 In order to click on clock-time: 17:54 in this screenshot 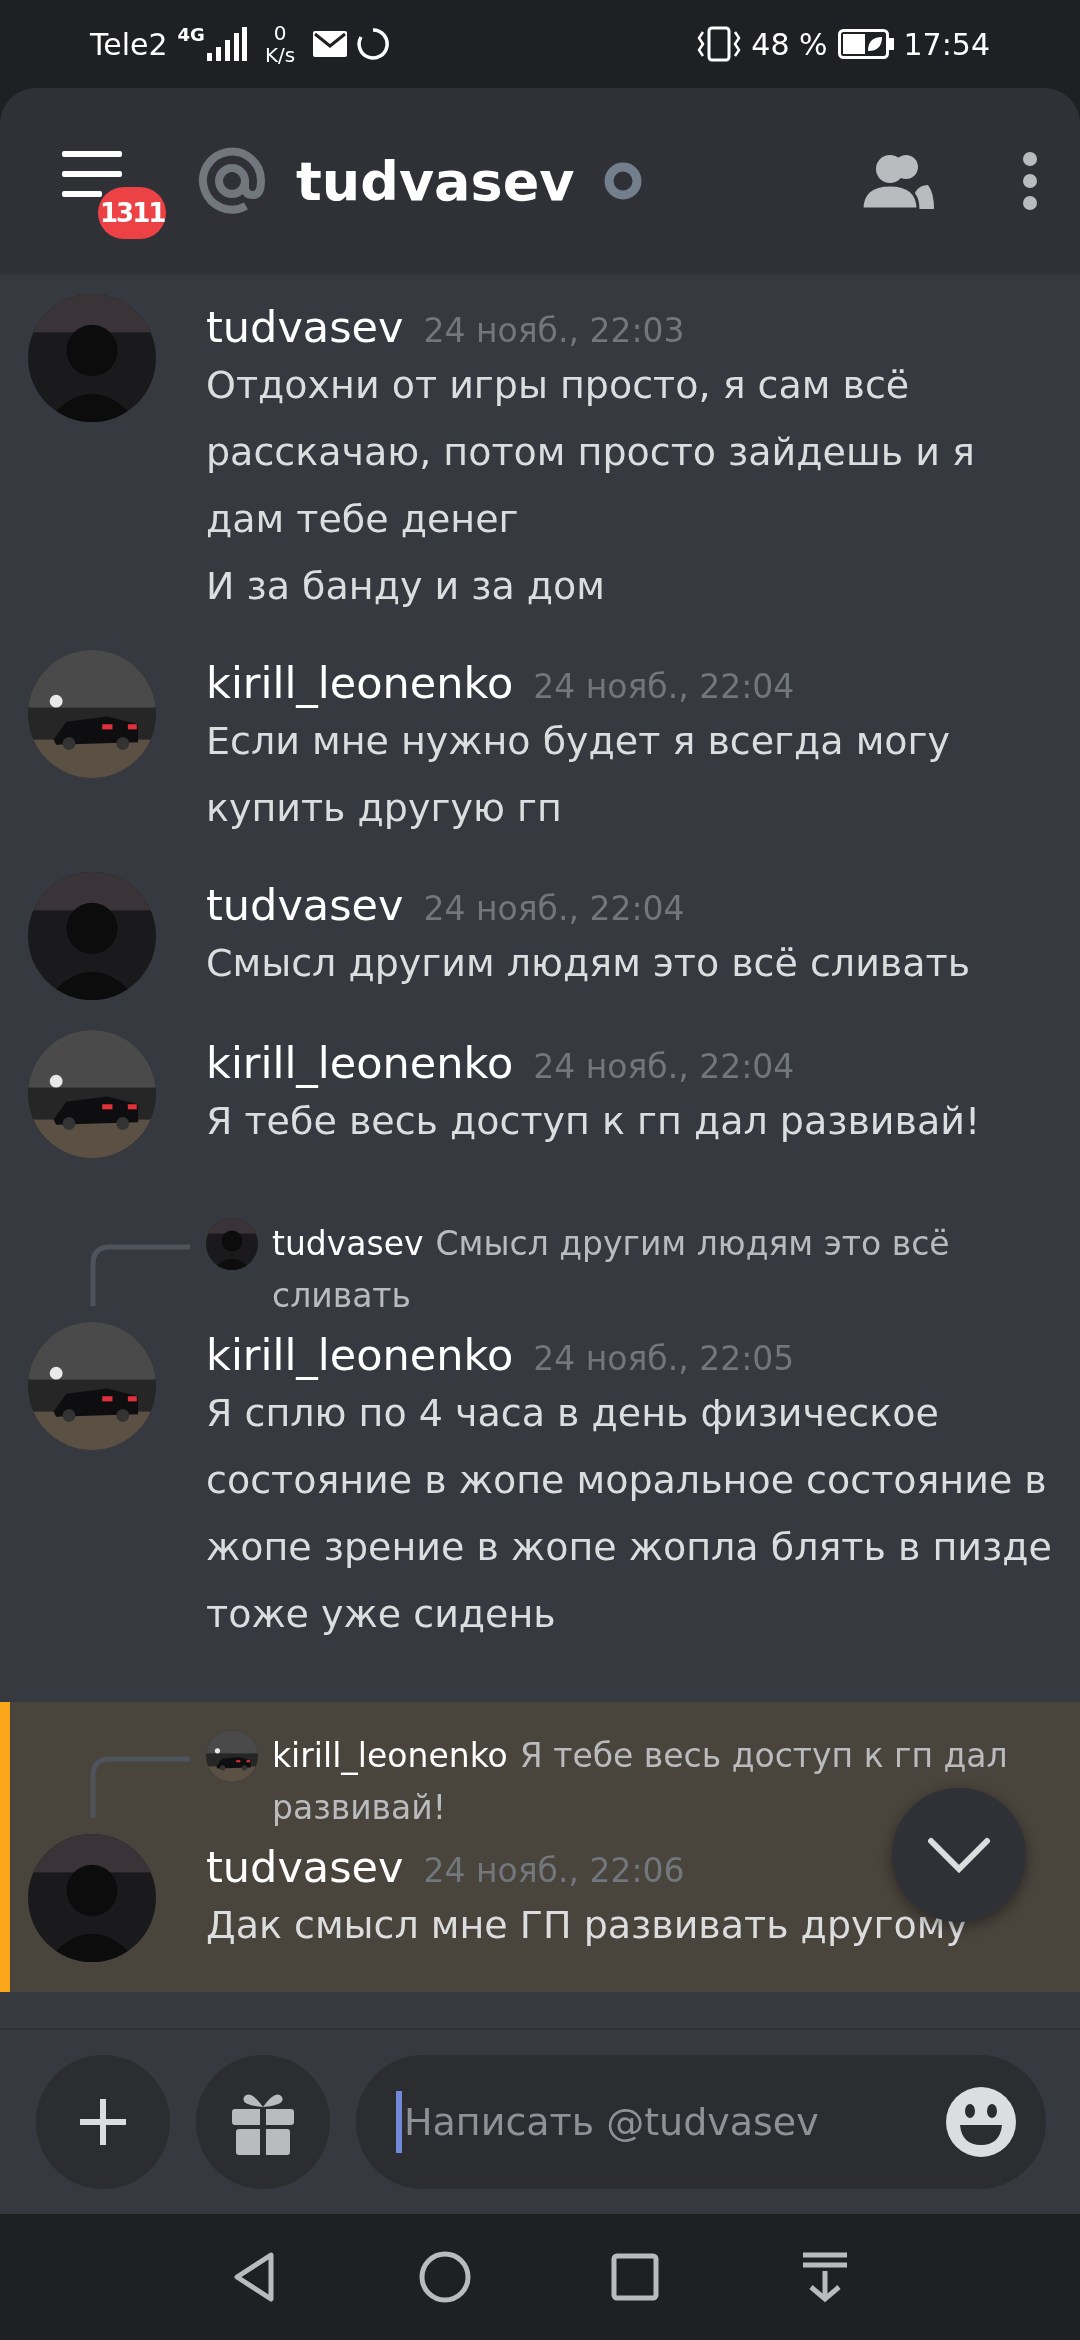, I will do `click(946, 44)`.